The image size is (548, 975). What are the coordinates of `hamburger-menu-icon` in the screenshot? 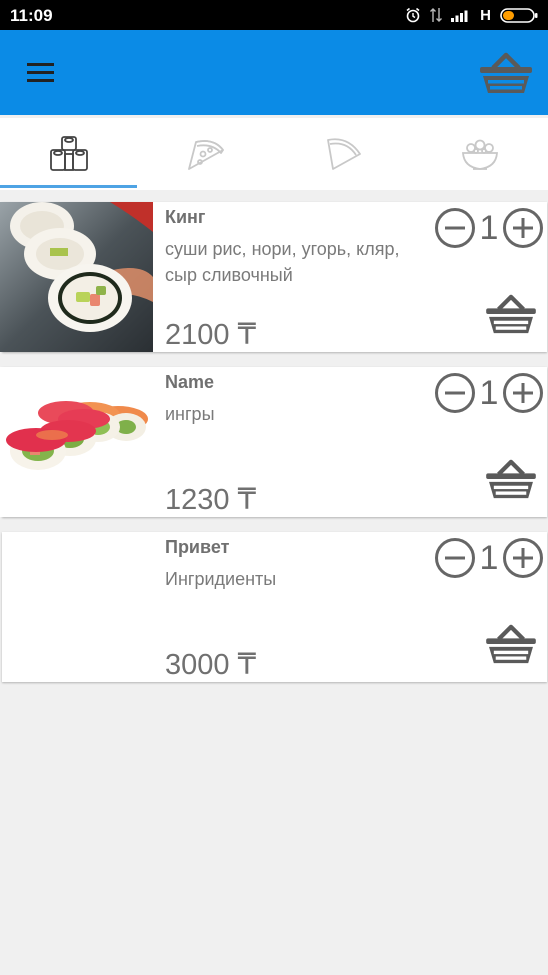 It's located at (40, 72).